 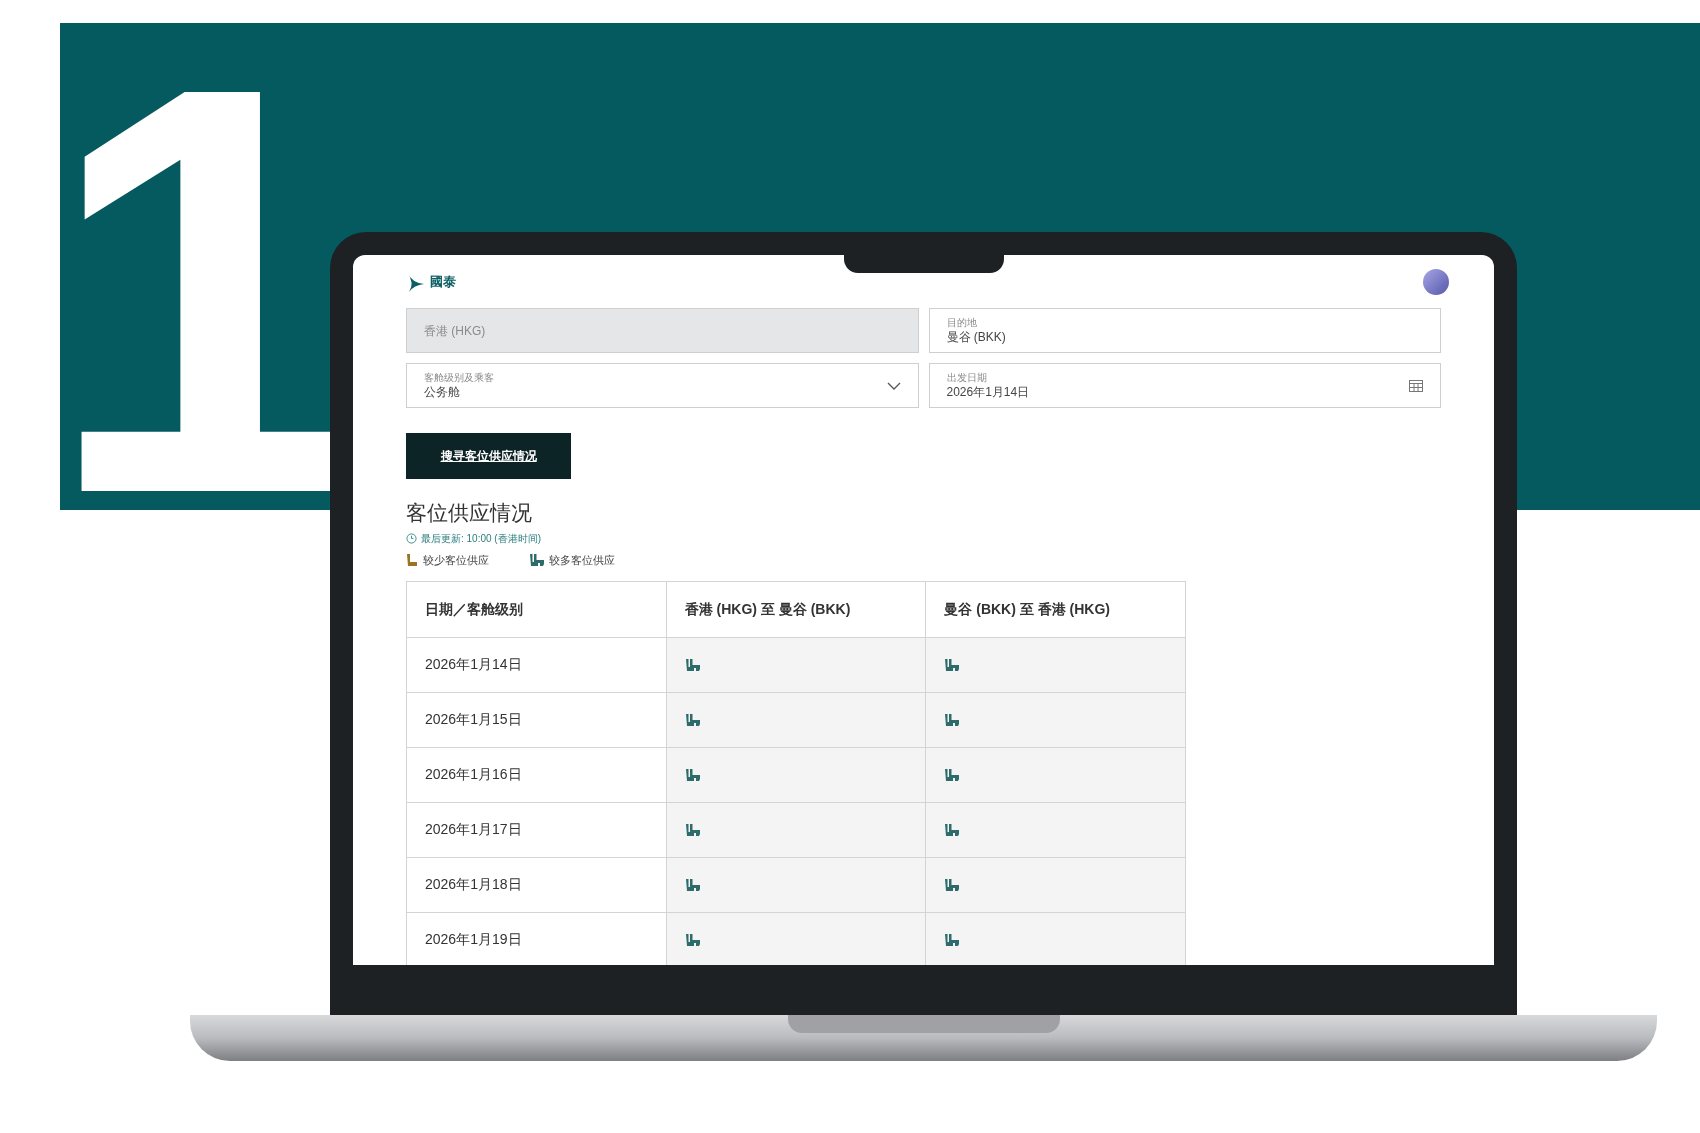 I want to click on table-cell: 2026年1月16日, so click(x=537, y=775).